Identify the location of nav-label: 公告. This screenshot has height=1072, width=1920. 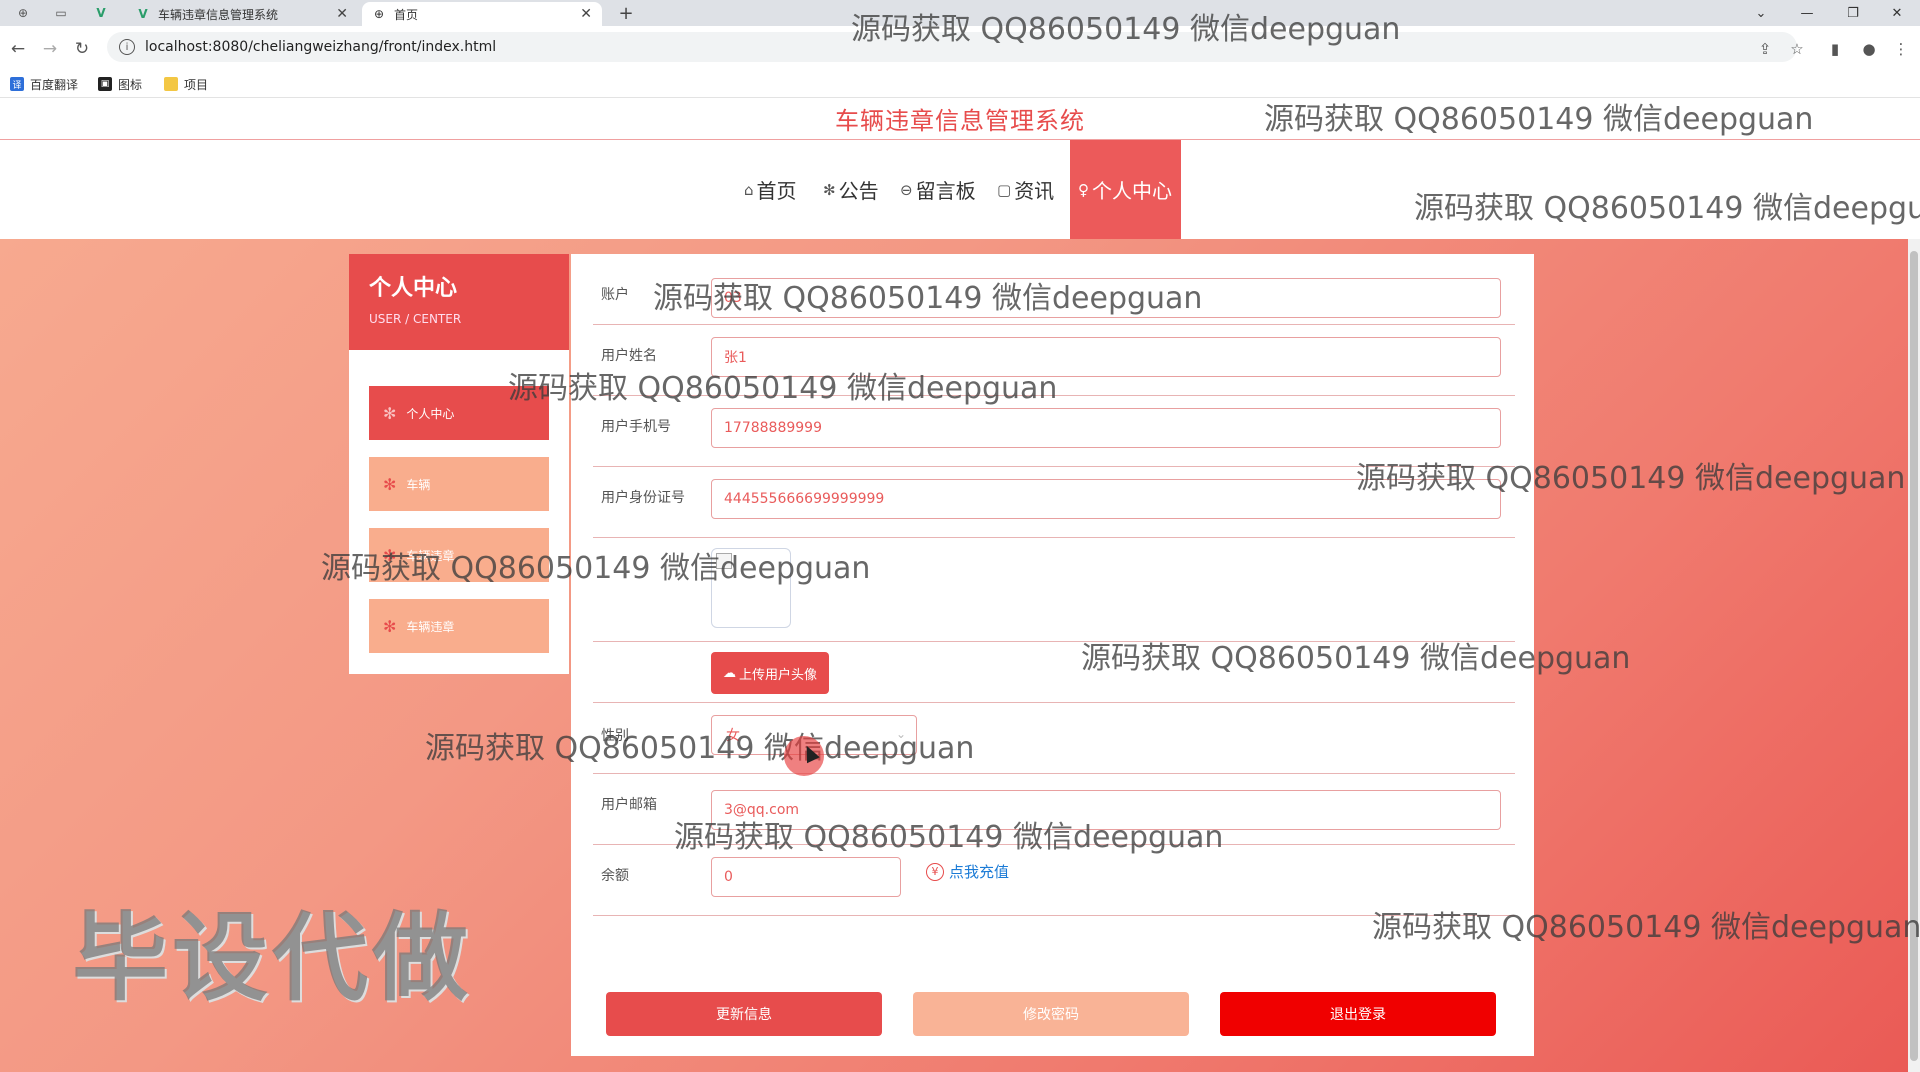
(858, 191).